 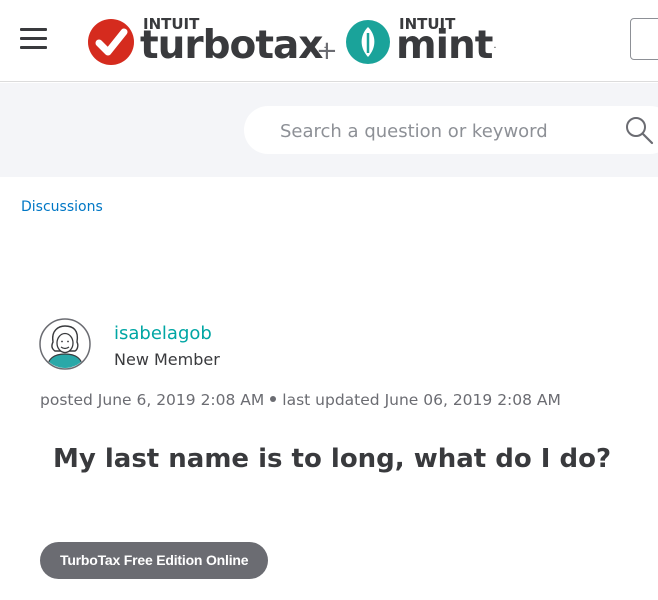 What do you see at coordinates (472, 400) in the screenshot?
I see `updated-date: June 06, 2019 2:08 AM` at bounding box center [472, 400].